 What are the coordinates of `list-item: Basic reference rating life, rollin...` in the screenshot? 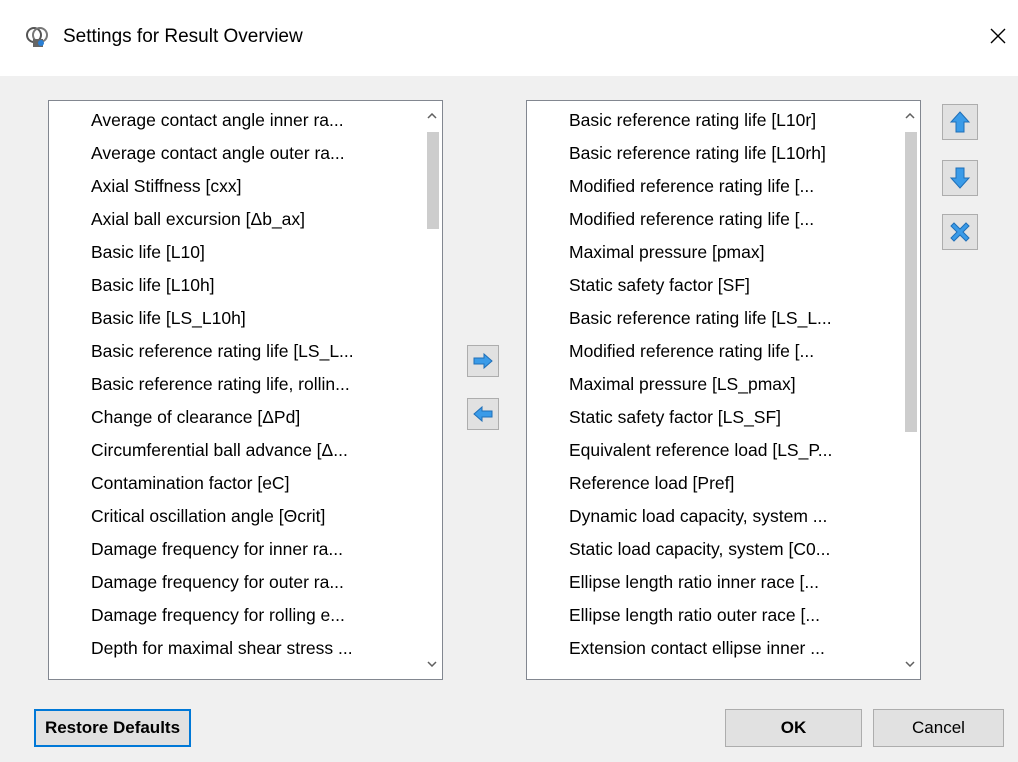 It's located at (220, 384).